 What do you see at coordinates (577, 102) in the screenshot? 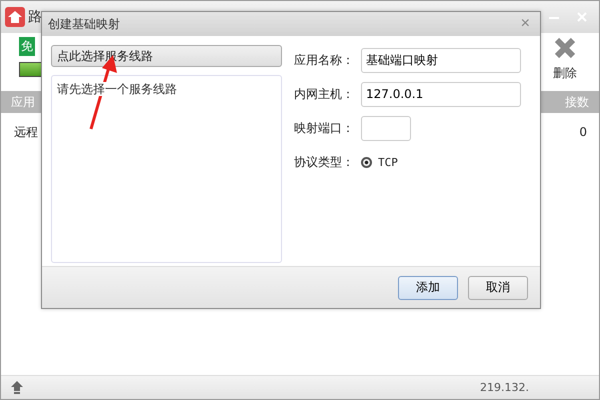
I see `column-header: 接数` at bounding box center [577, 102].